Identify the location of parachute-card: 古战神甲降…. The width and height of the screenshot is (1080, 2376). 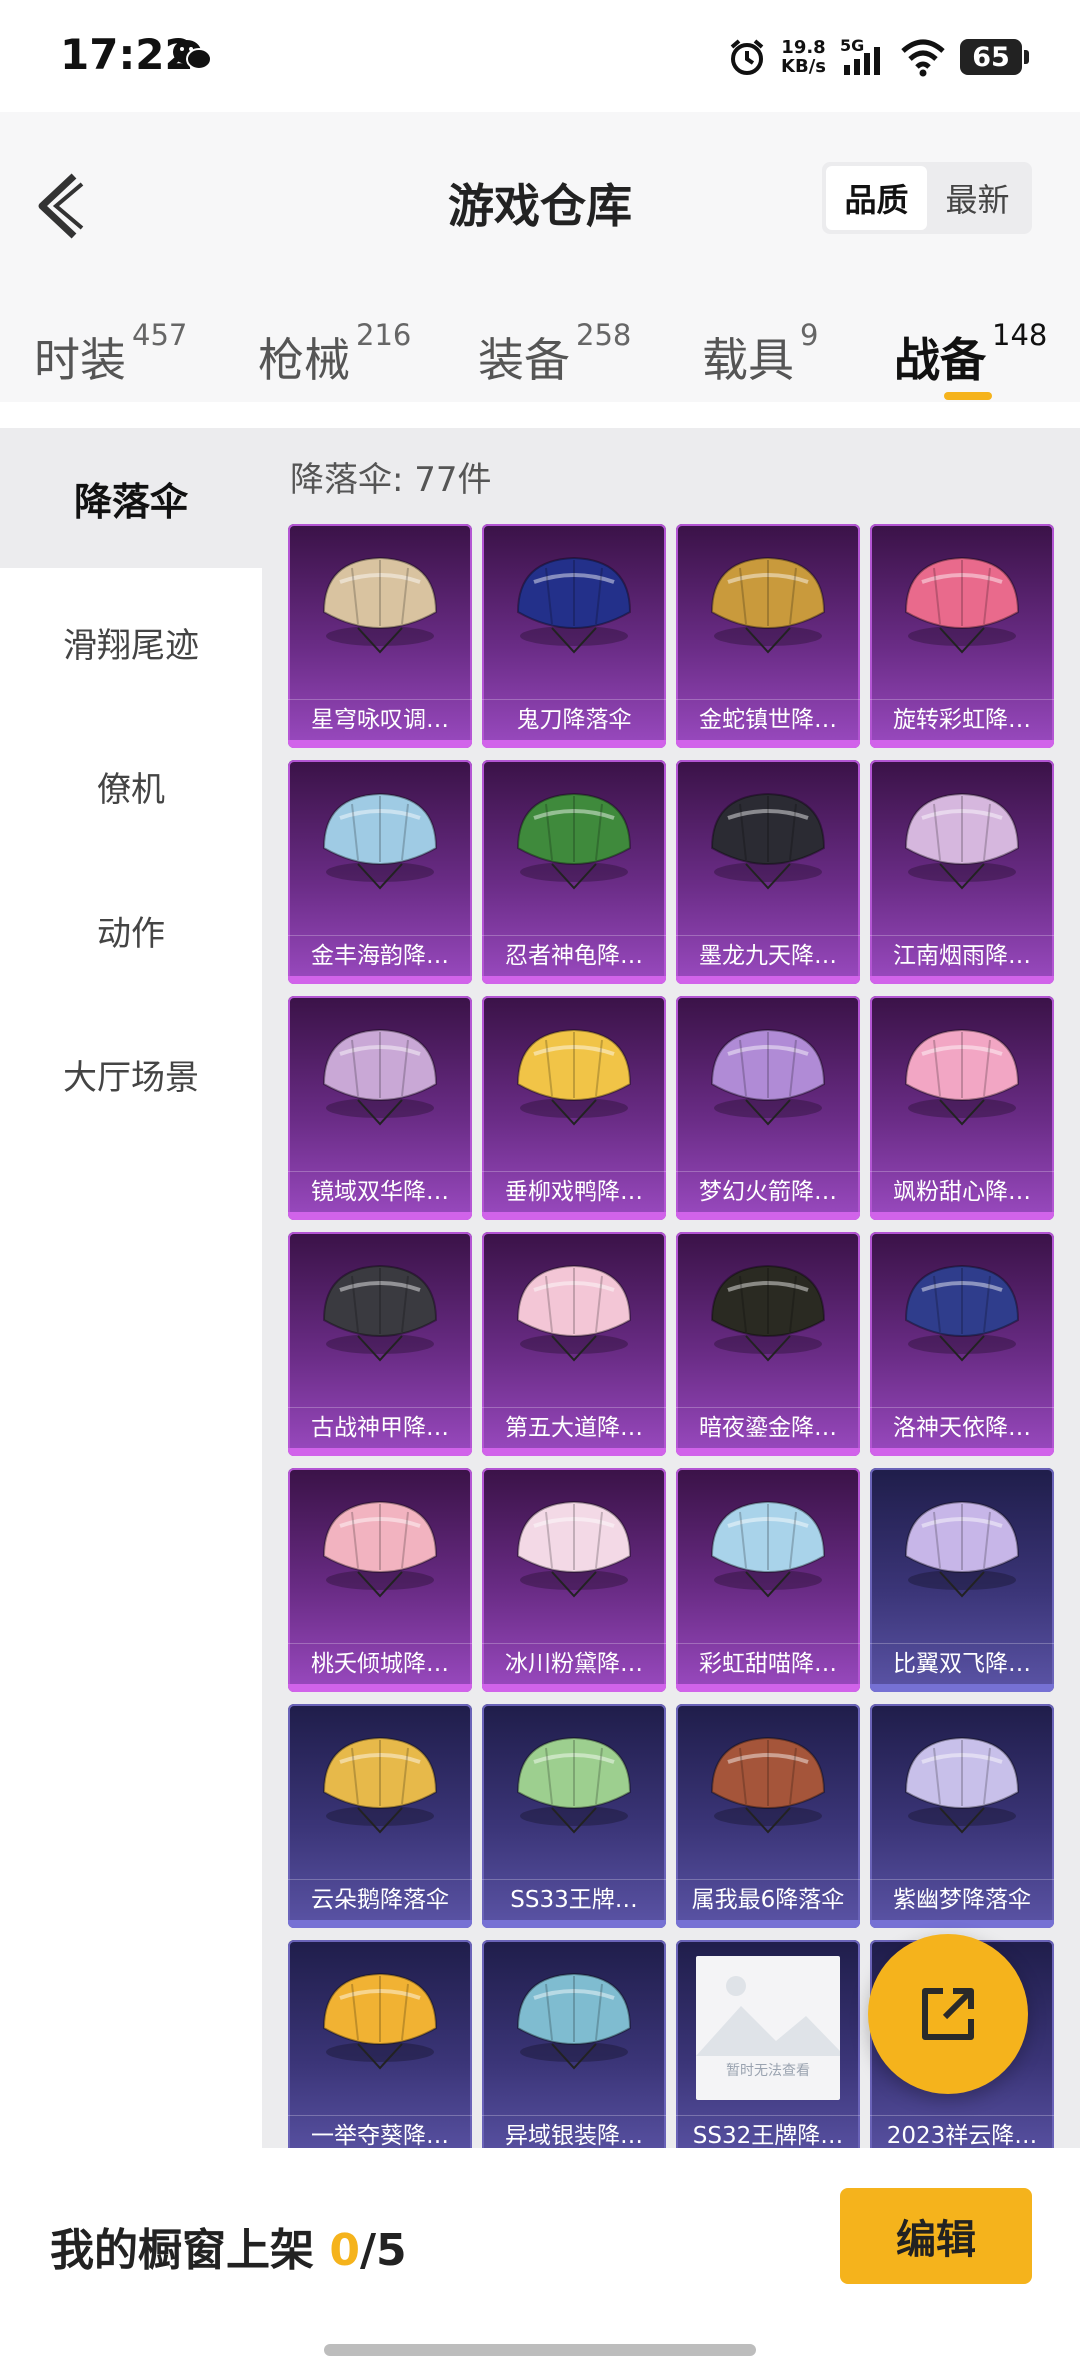
(380, 1344).